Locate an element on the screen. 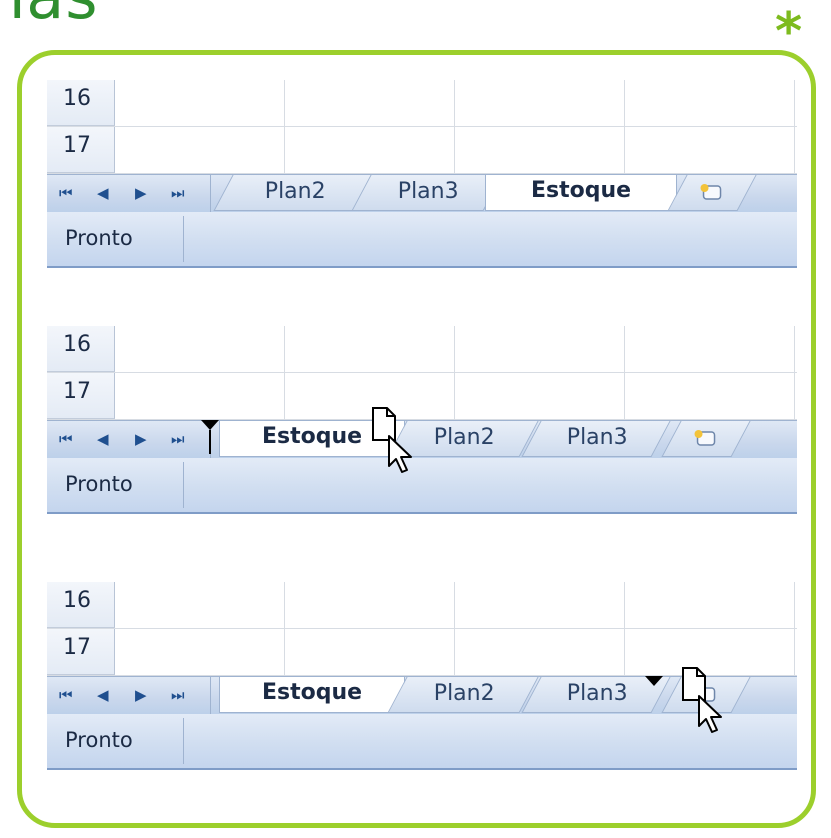 Image resolution: width=831 pixels, height=838 pixels. drop-position-line is located at coordinates (210, 442).